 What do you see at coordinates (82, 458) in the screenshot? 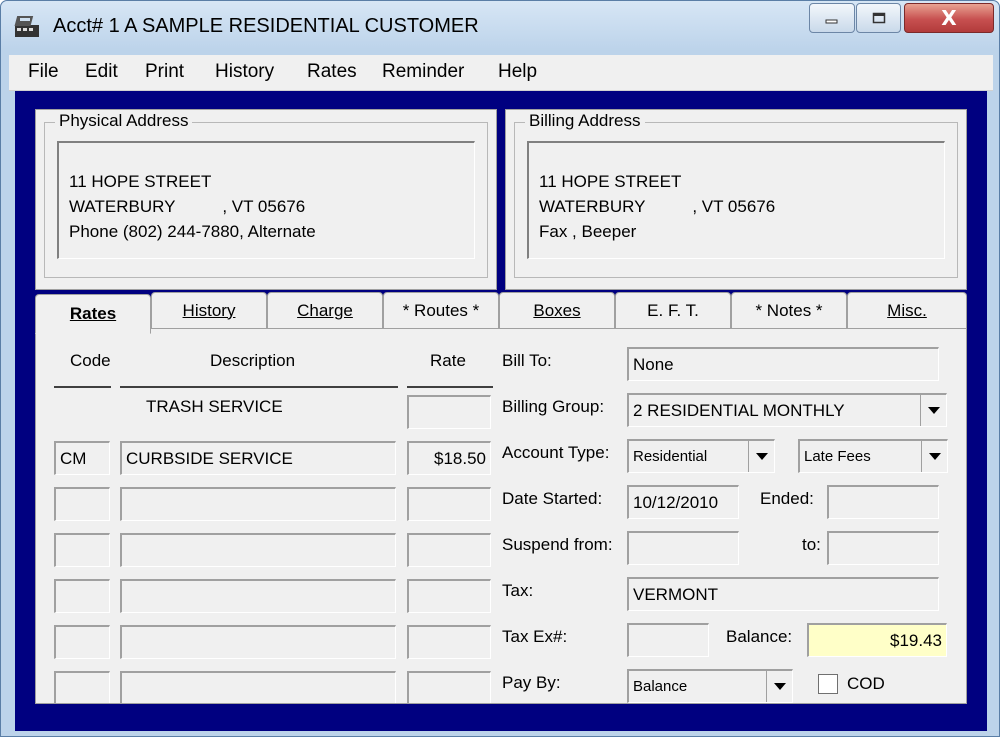
I see `rate-row-1-code: CM` at bounding box center [82, 458].